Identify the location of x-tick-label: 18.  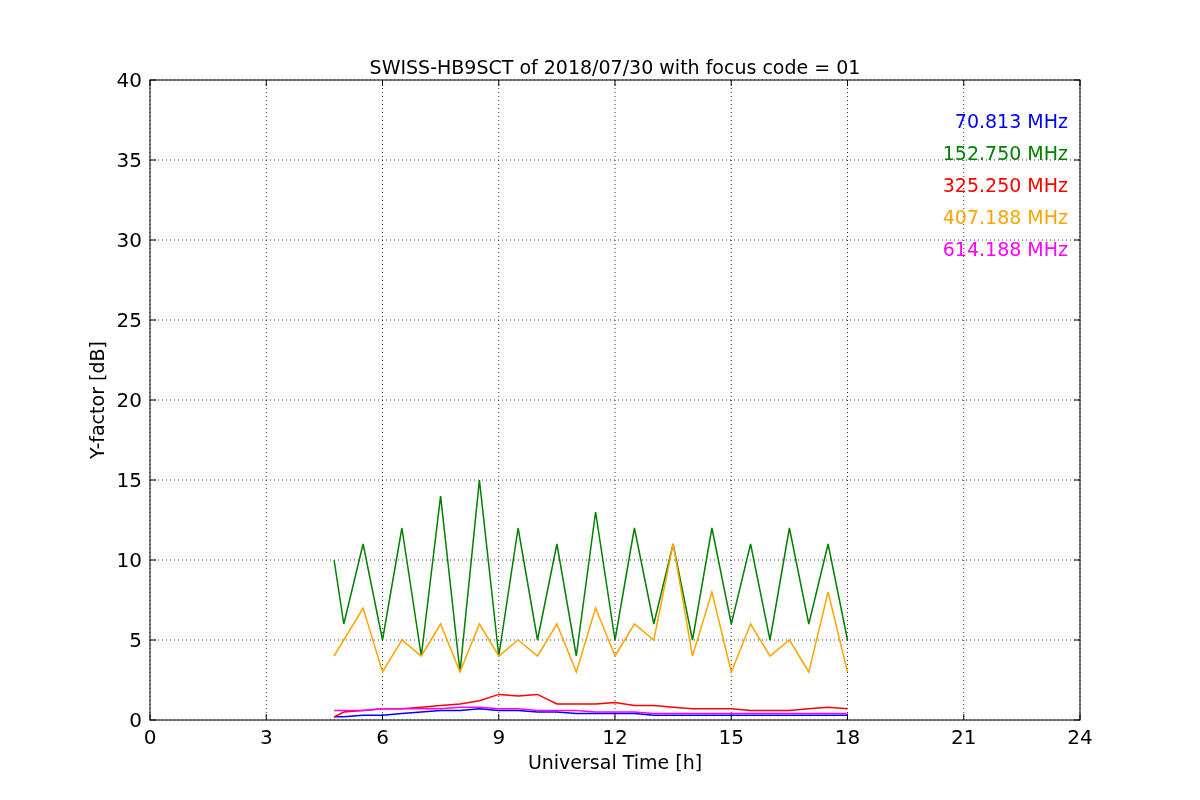
(847, 737).